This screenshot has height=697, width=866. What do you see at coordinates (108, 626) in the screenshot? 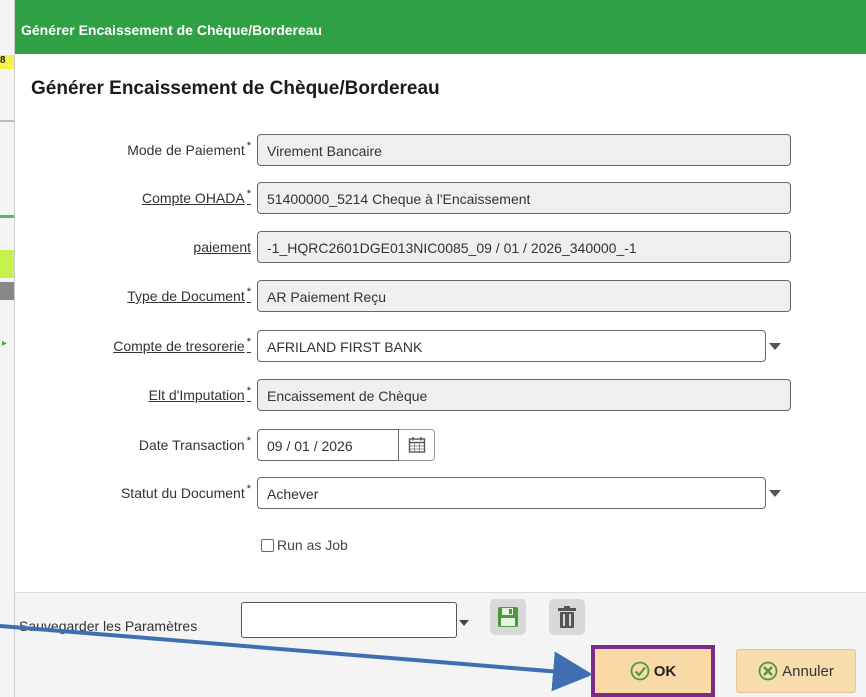
I see `save-params-label: Sauvegarder les Paramètres` at bounding box center [108, 626].